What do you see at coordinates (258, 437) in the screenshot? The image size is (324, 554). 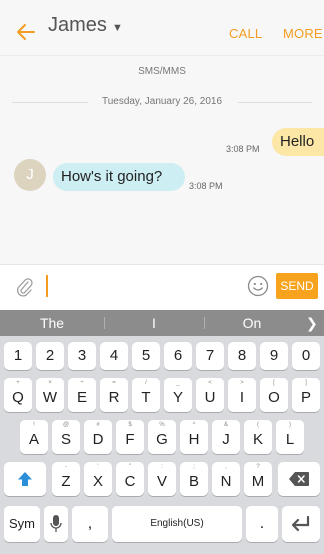 I see `key-k: (K` at bounding box center [258, 437].